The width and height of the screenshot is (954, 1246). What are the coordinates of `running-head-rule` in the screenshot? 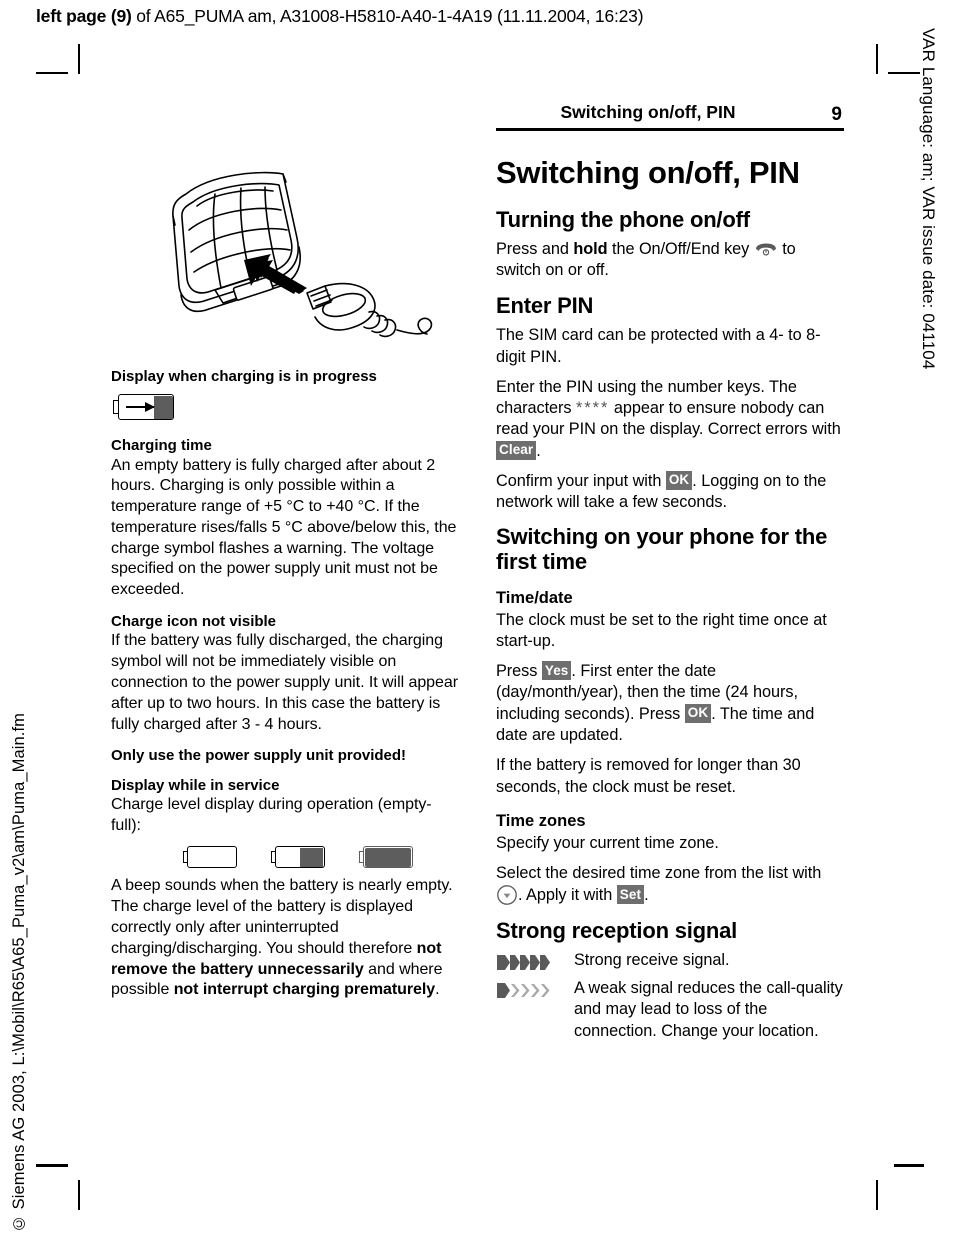 It's located at (670, 129).